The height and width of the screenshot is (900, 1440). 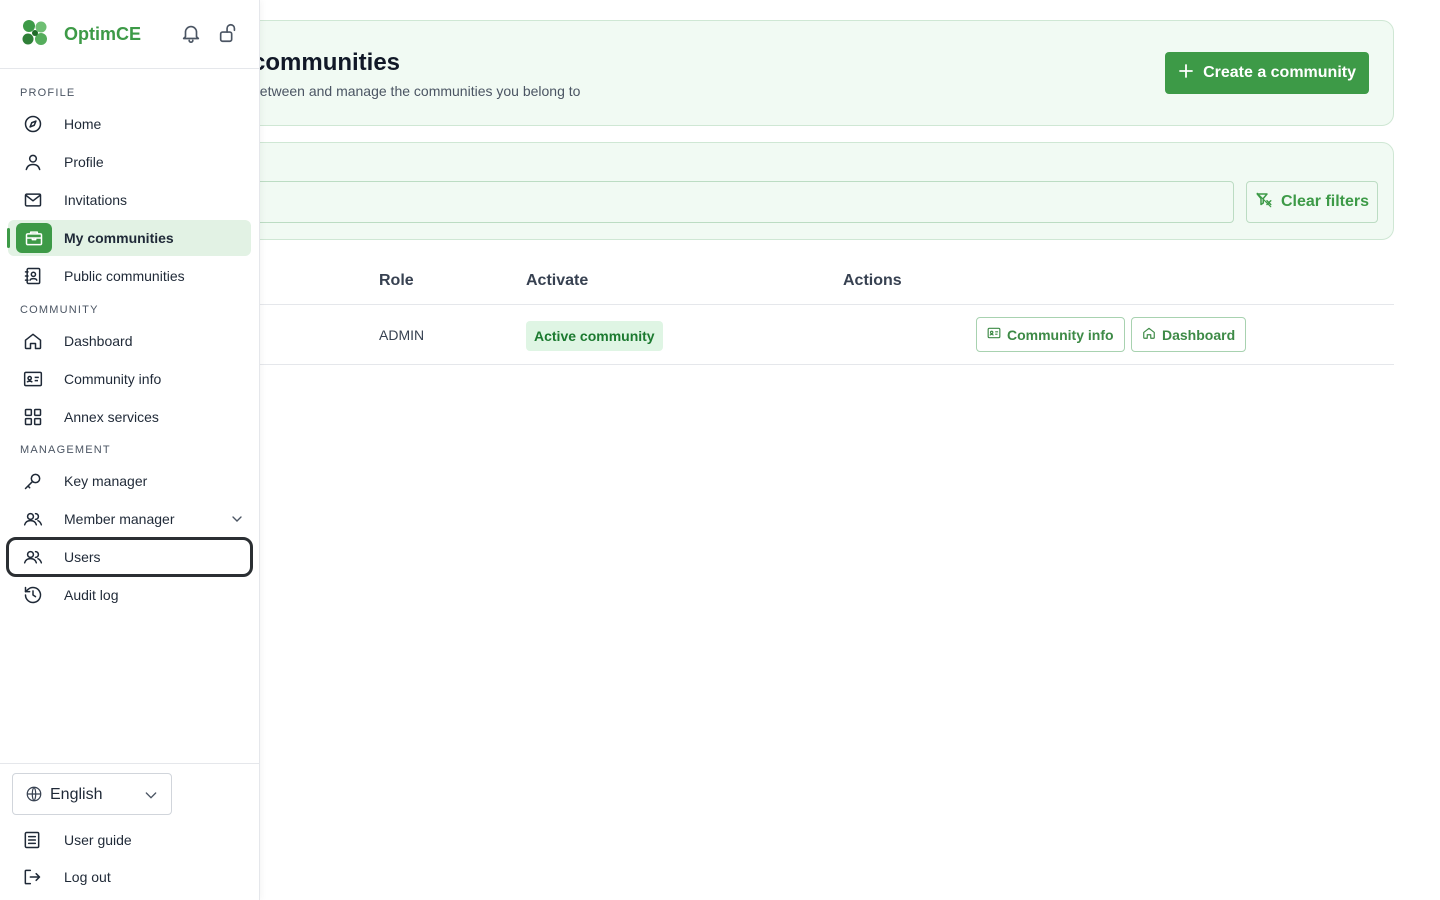 What do you see at coordinates (1186, 73) in the screenshot?
I see `plus-icon` at bounding box center [1186, 73].